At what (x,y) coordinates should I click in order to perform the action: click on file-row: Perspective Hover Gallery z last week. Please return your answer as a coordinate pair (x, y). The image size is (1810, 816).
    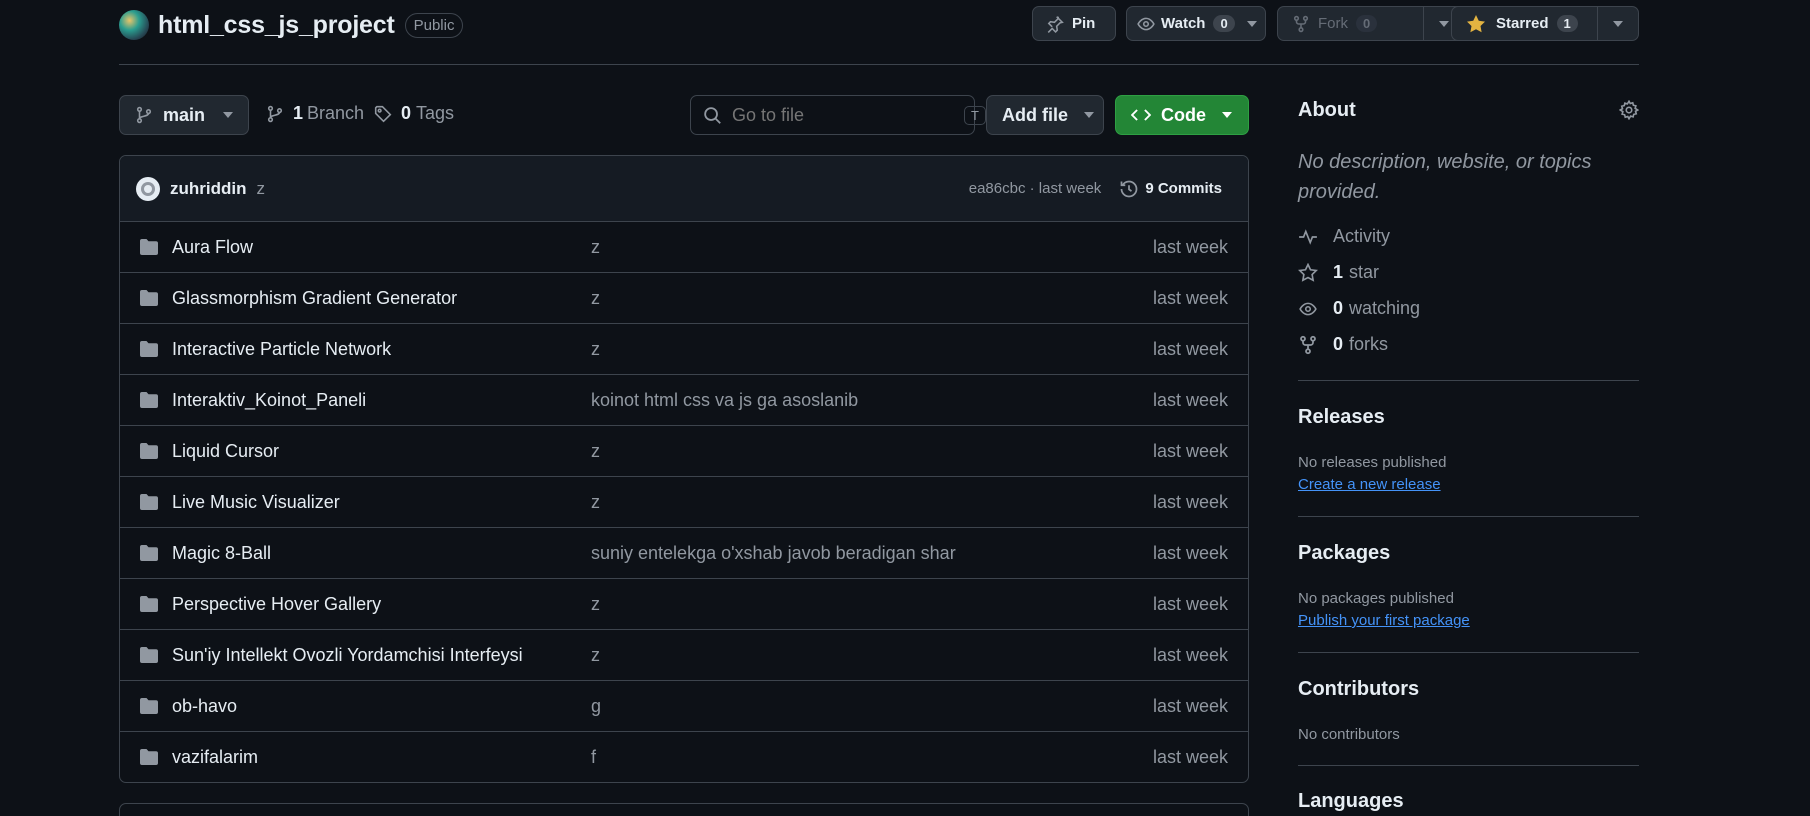
    Looking at the image, I should click on (684, 604).